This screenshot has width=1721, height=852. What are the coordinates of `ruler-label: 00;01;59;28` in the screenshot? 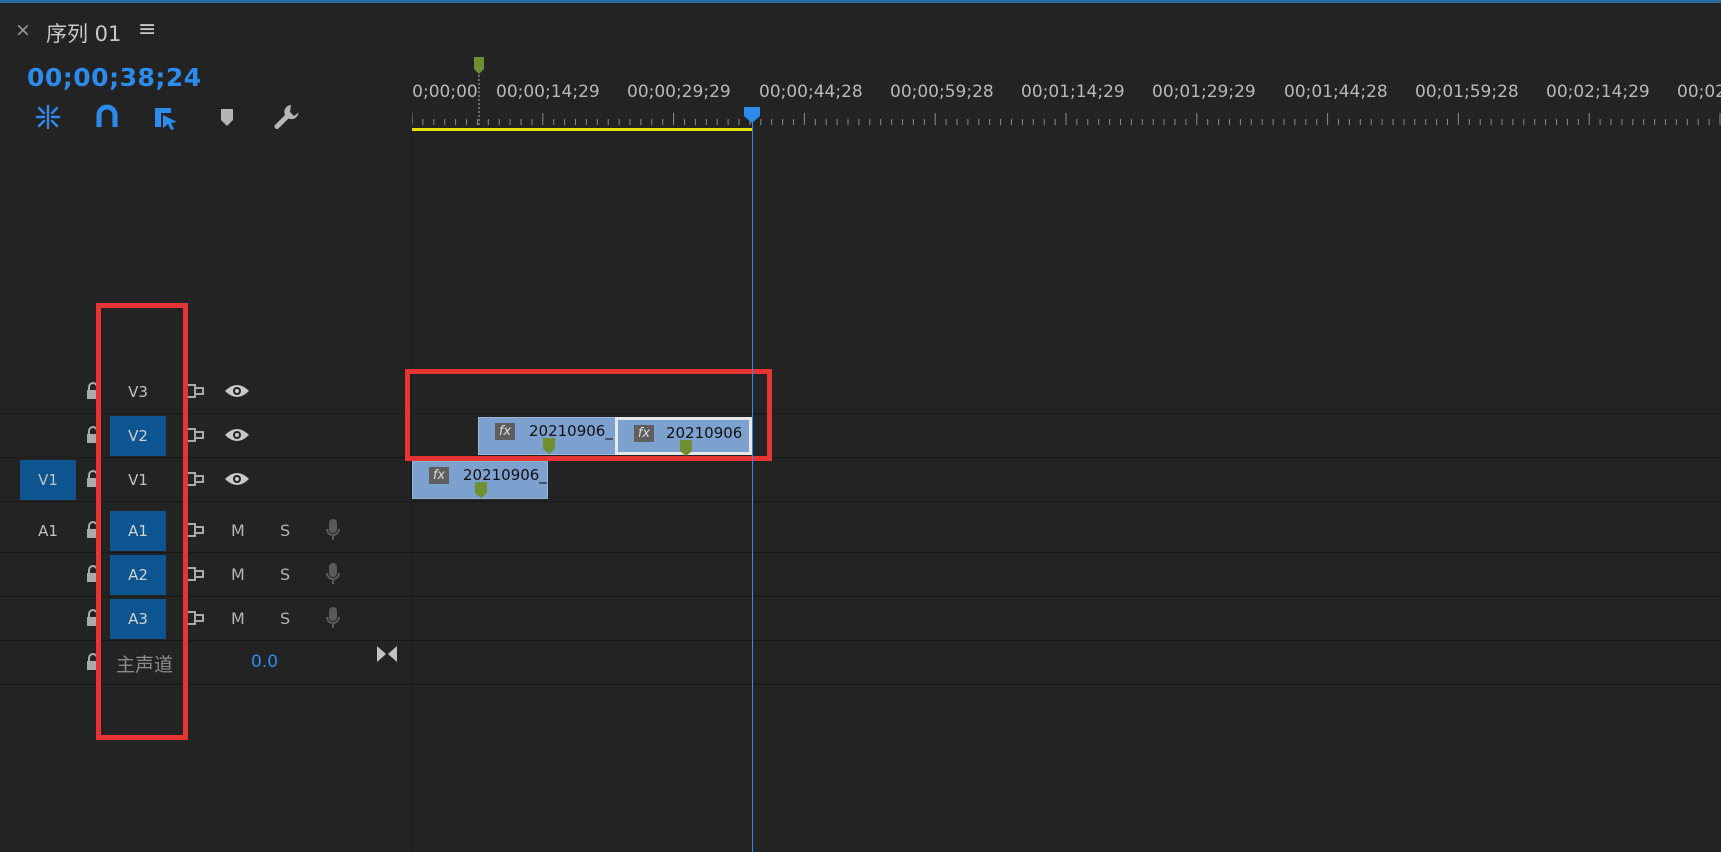 It's located at (1467, 92).